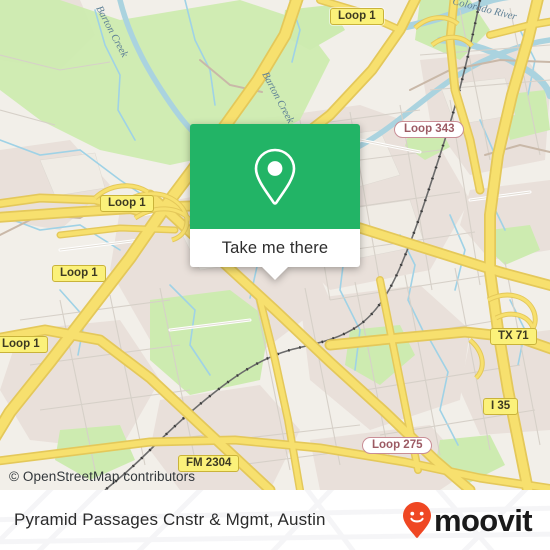 The width and height of the screenshot is (550, 550). What do you see at coordinates (102, 476) in the screenshot?
I see `osm-attribution: © OpenStreetMap contributors` at bounding box center [102, 476].